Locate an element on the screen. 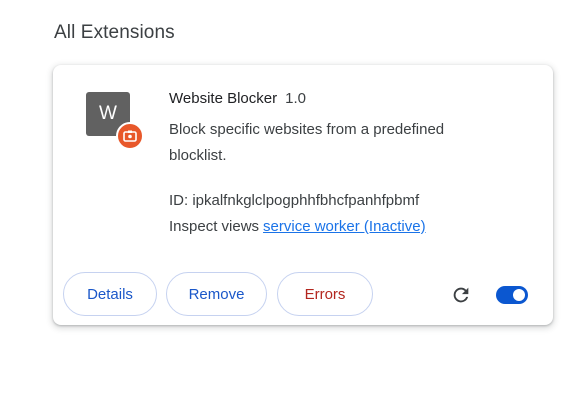  enable-toggle is located at coordinates (512, 295).